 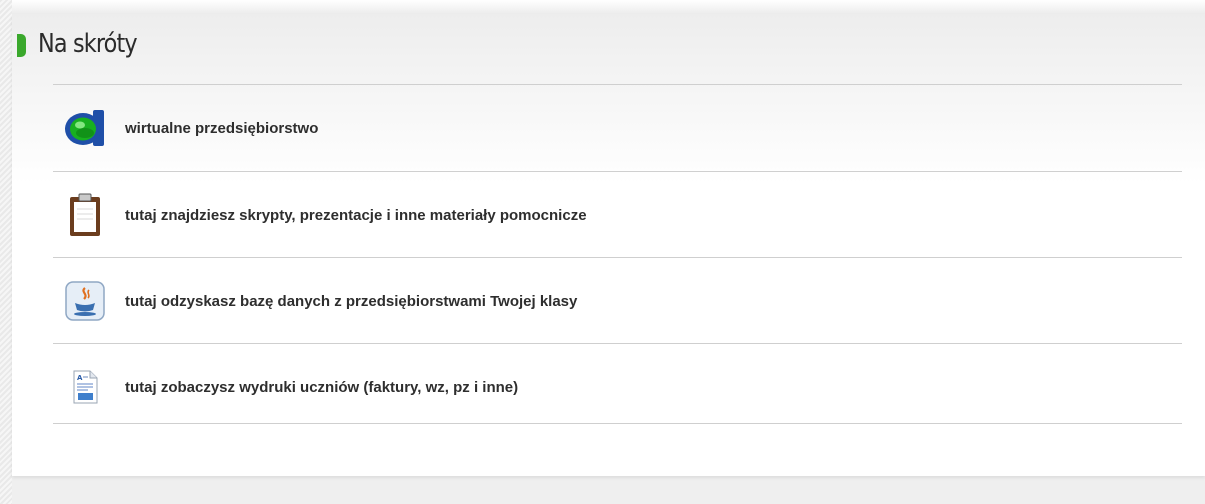 I want to click on clipboard-icon, so click(x=85, y=215).